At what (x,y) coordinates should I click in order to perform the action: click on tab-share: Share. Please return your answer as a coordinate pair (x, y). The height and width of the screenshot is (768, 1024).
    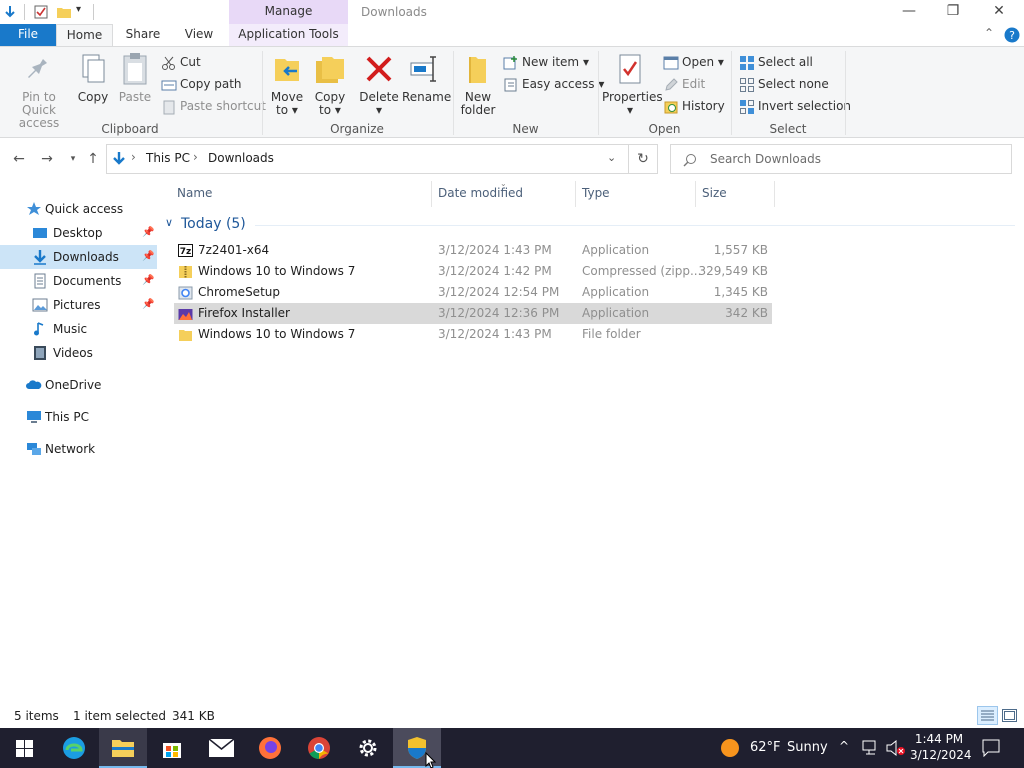
    Looking at the image, I should click on (143, 35).